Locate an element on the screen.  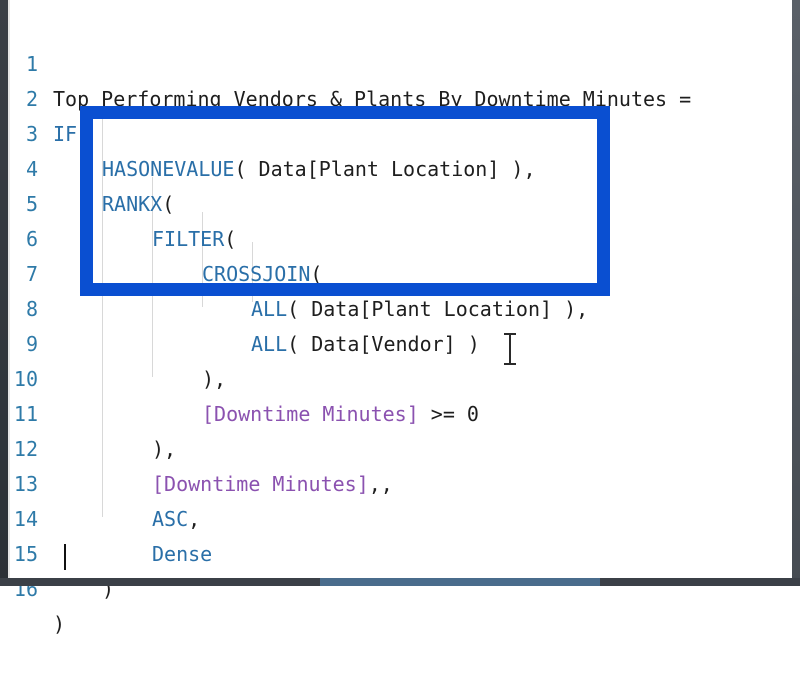
code-text: RANKX( is located at coordinates (138, 204).